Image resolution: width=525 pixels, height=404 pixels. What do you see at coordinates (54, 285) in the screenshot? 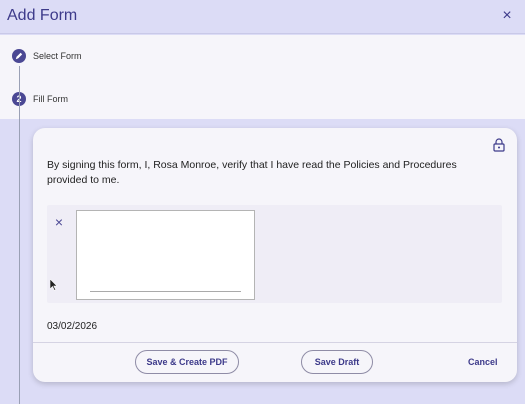
I see `mouse-cursor-icon` at bounding box center [54, 285].